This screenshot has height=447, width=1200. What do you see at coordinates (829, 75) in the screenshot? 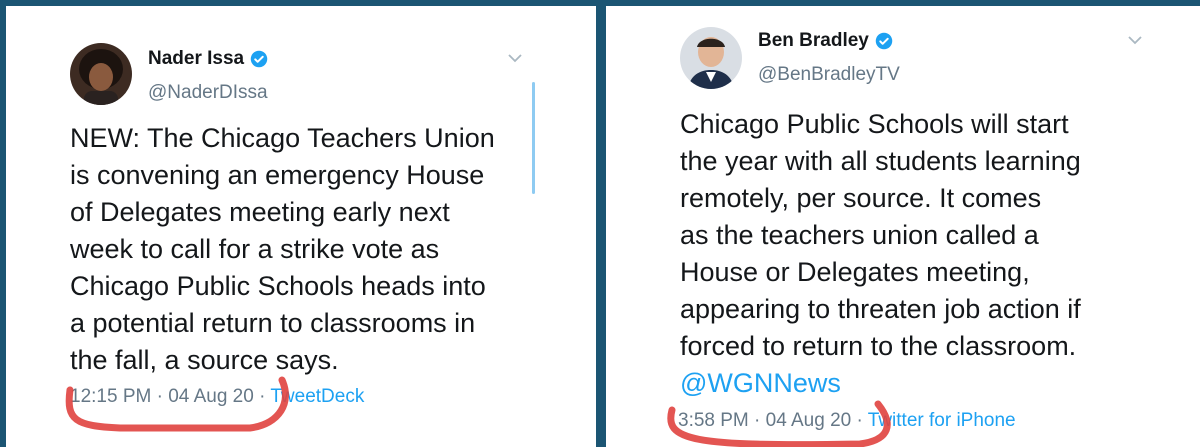
I see `author-handle: @BenBradleyTV` at bounding box center [829, 75].